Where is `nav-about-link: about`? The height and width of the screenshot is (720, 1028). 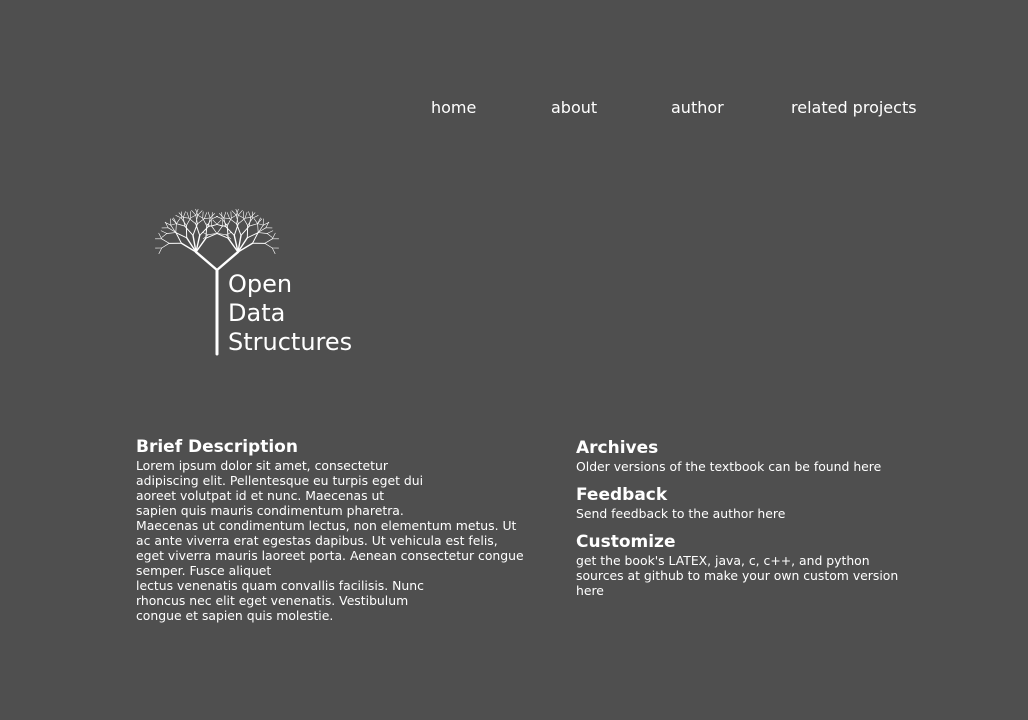 nav-about-link: about is located at coordinates (574, 108).